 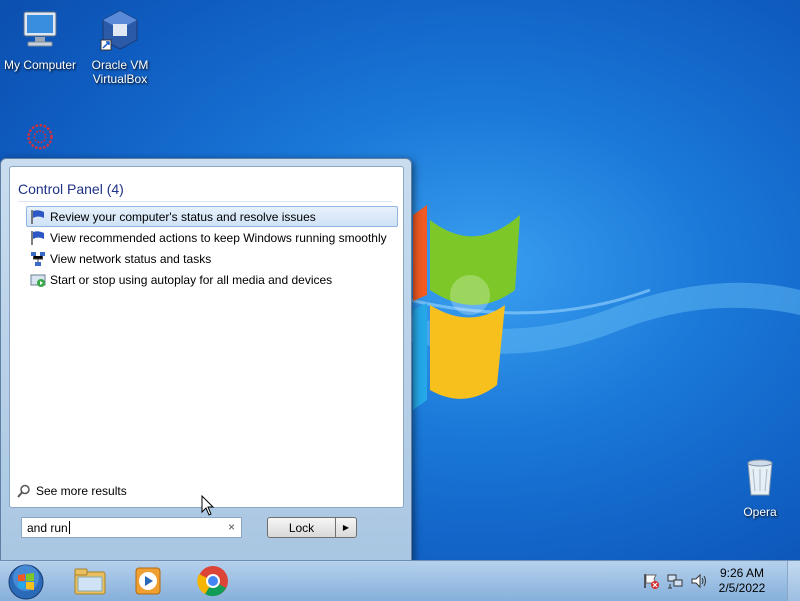 I want to click on partial-desktop-icon, so click(x=40, y=137).